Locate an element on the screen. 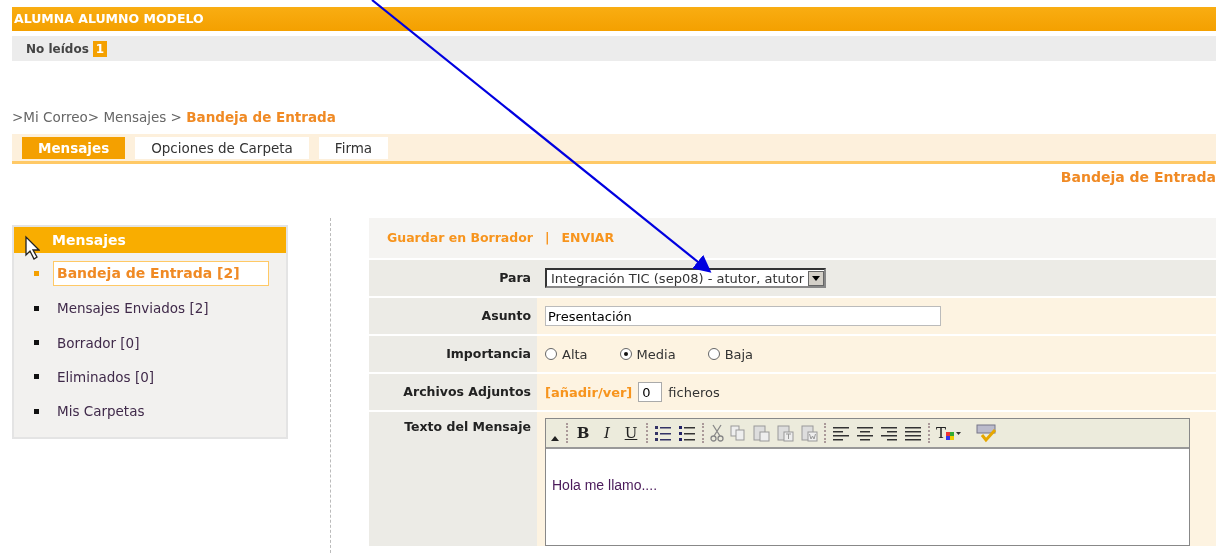  keyboard-check-icon is located at coordinates (987, 433).